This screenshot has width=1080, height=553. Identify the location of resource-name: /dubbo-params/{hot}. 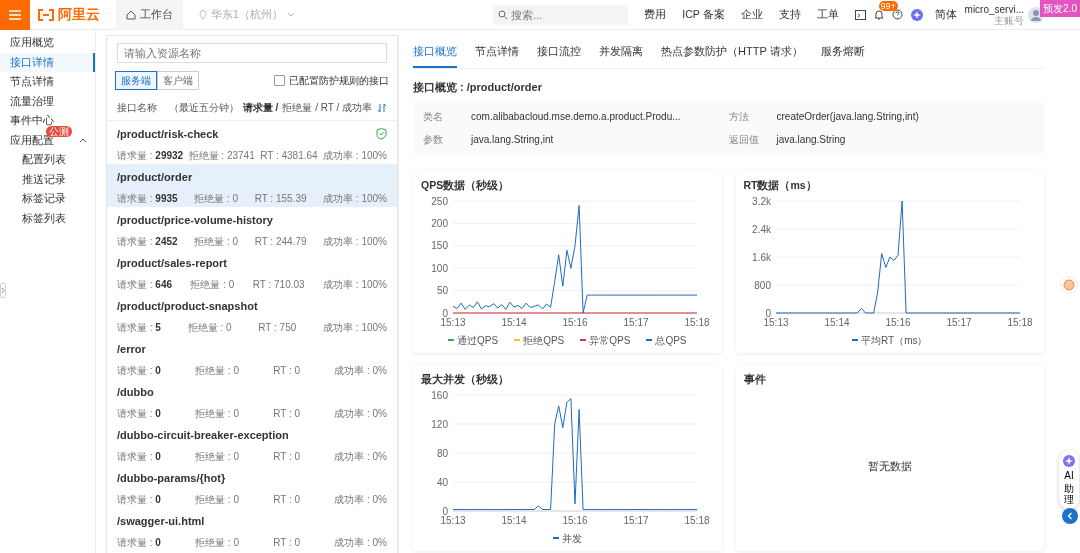
(171, 478).